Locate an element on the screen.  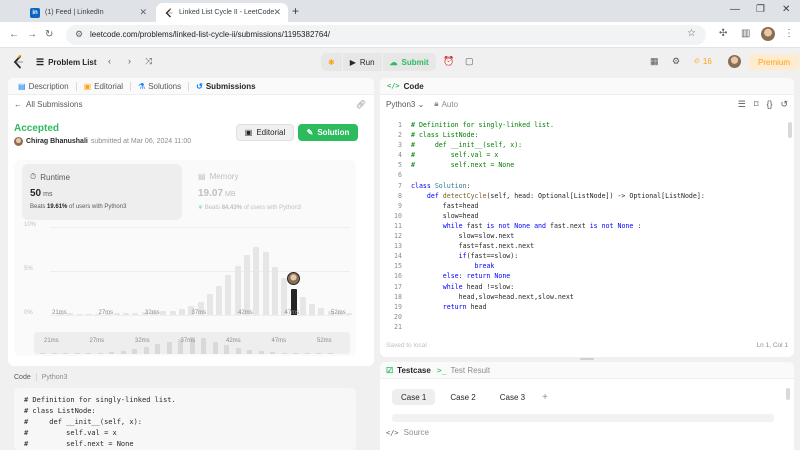
add-case-icon: + is located at coordinates (545, 397).